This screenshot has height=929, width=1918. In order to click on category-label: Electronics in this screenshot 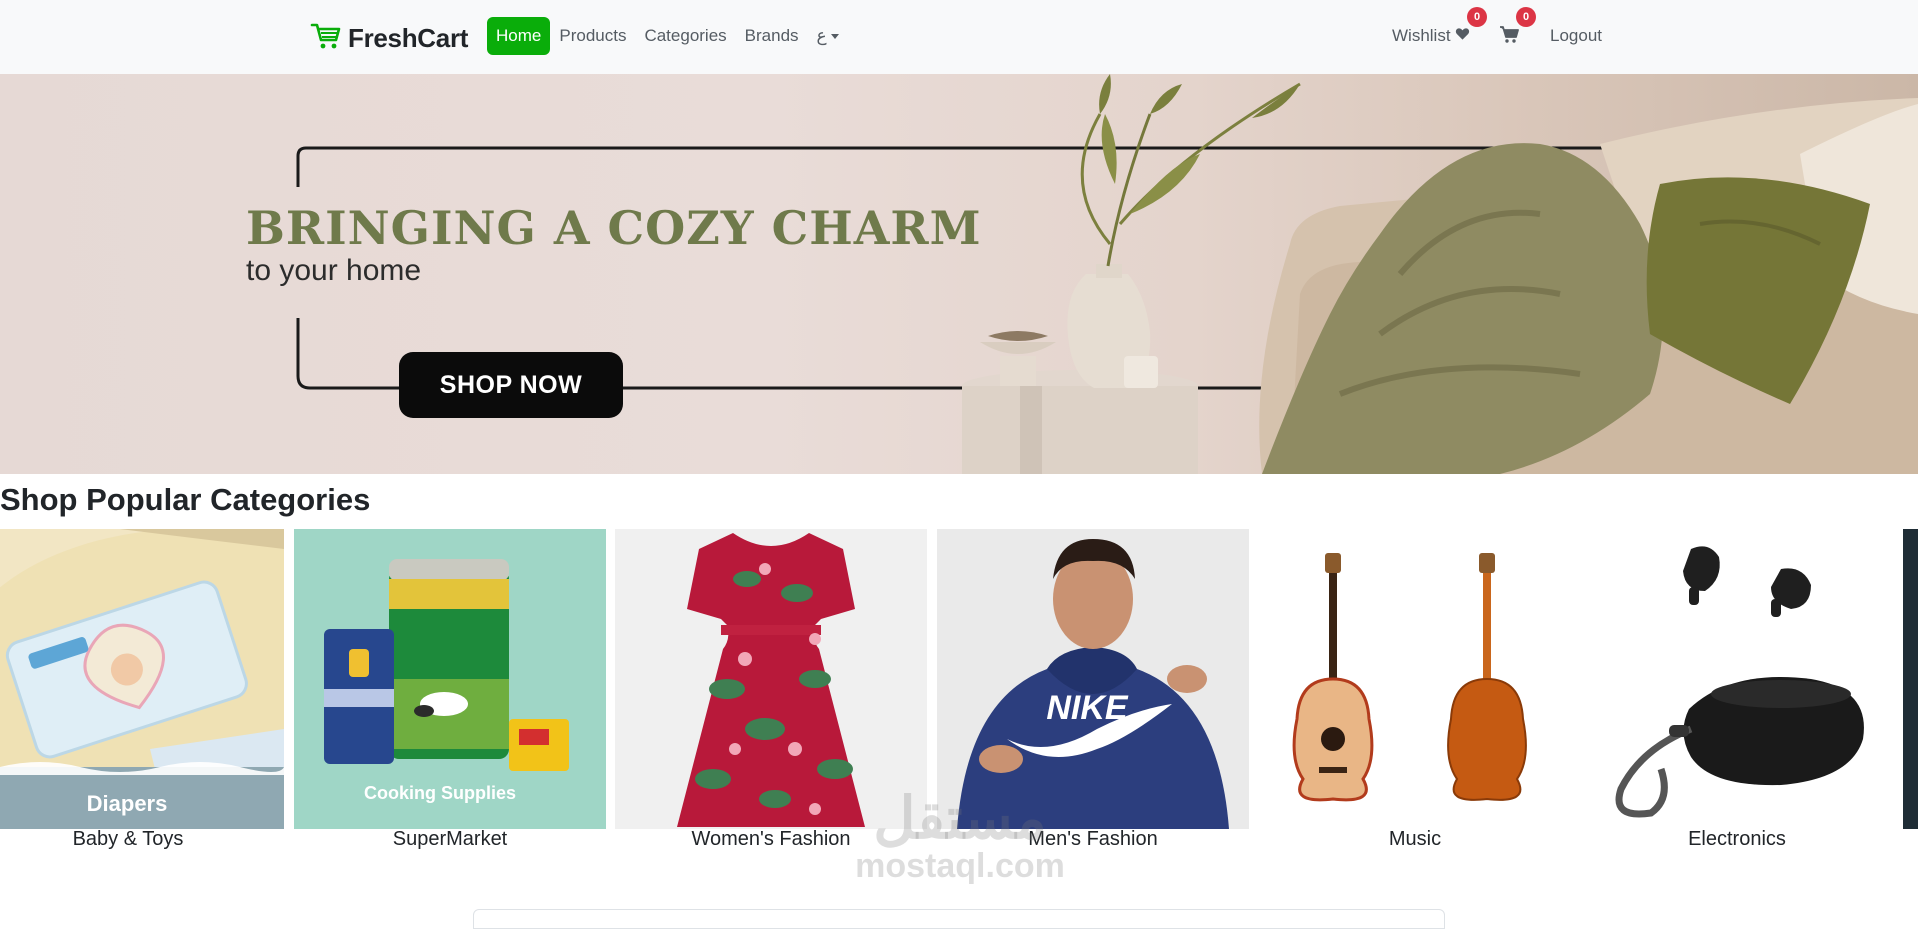, I will do `click(1737, 839)`.